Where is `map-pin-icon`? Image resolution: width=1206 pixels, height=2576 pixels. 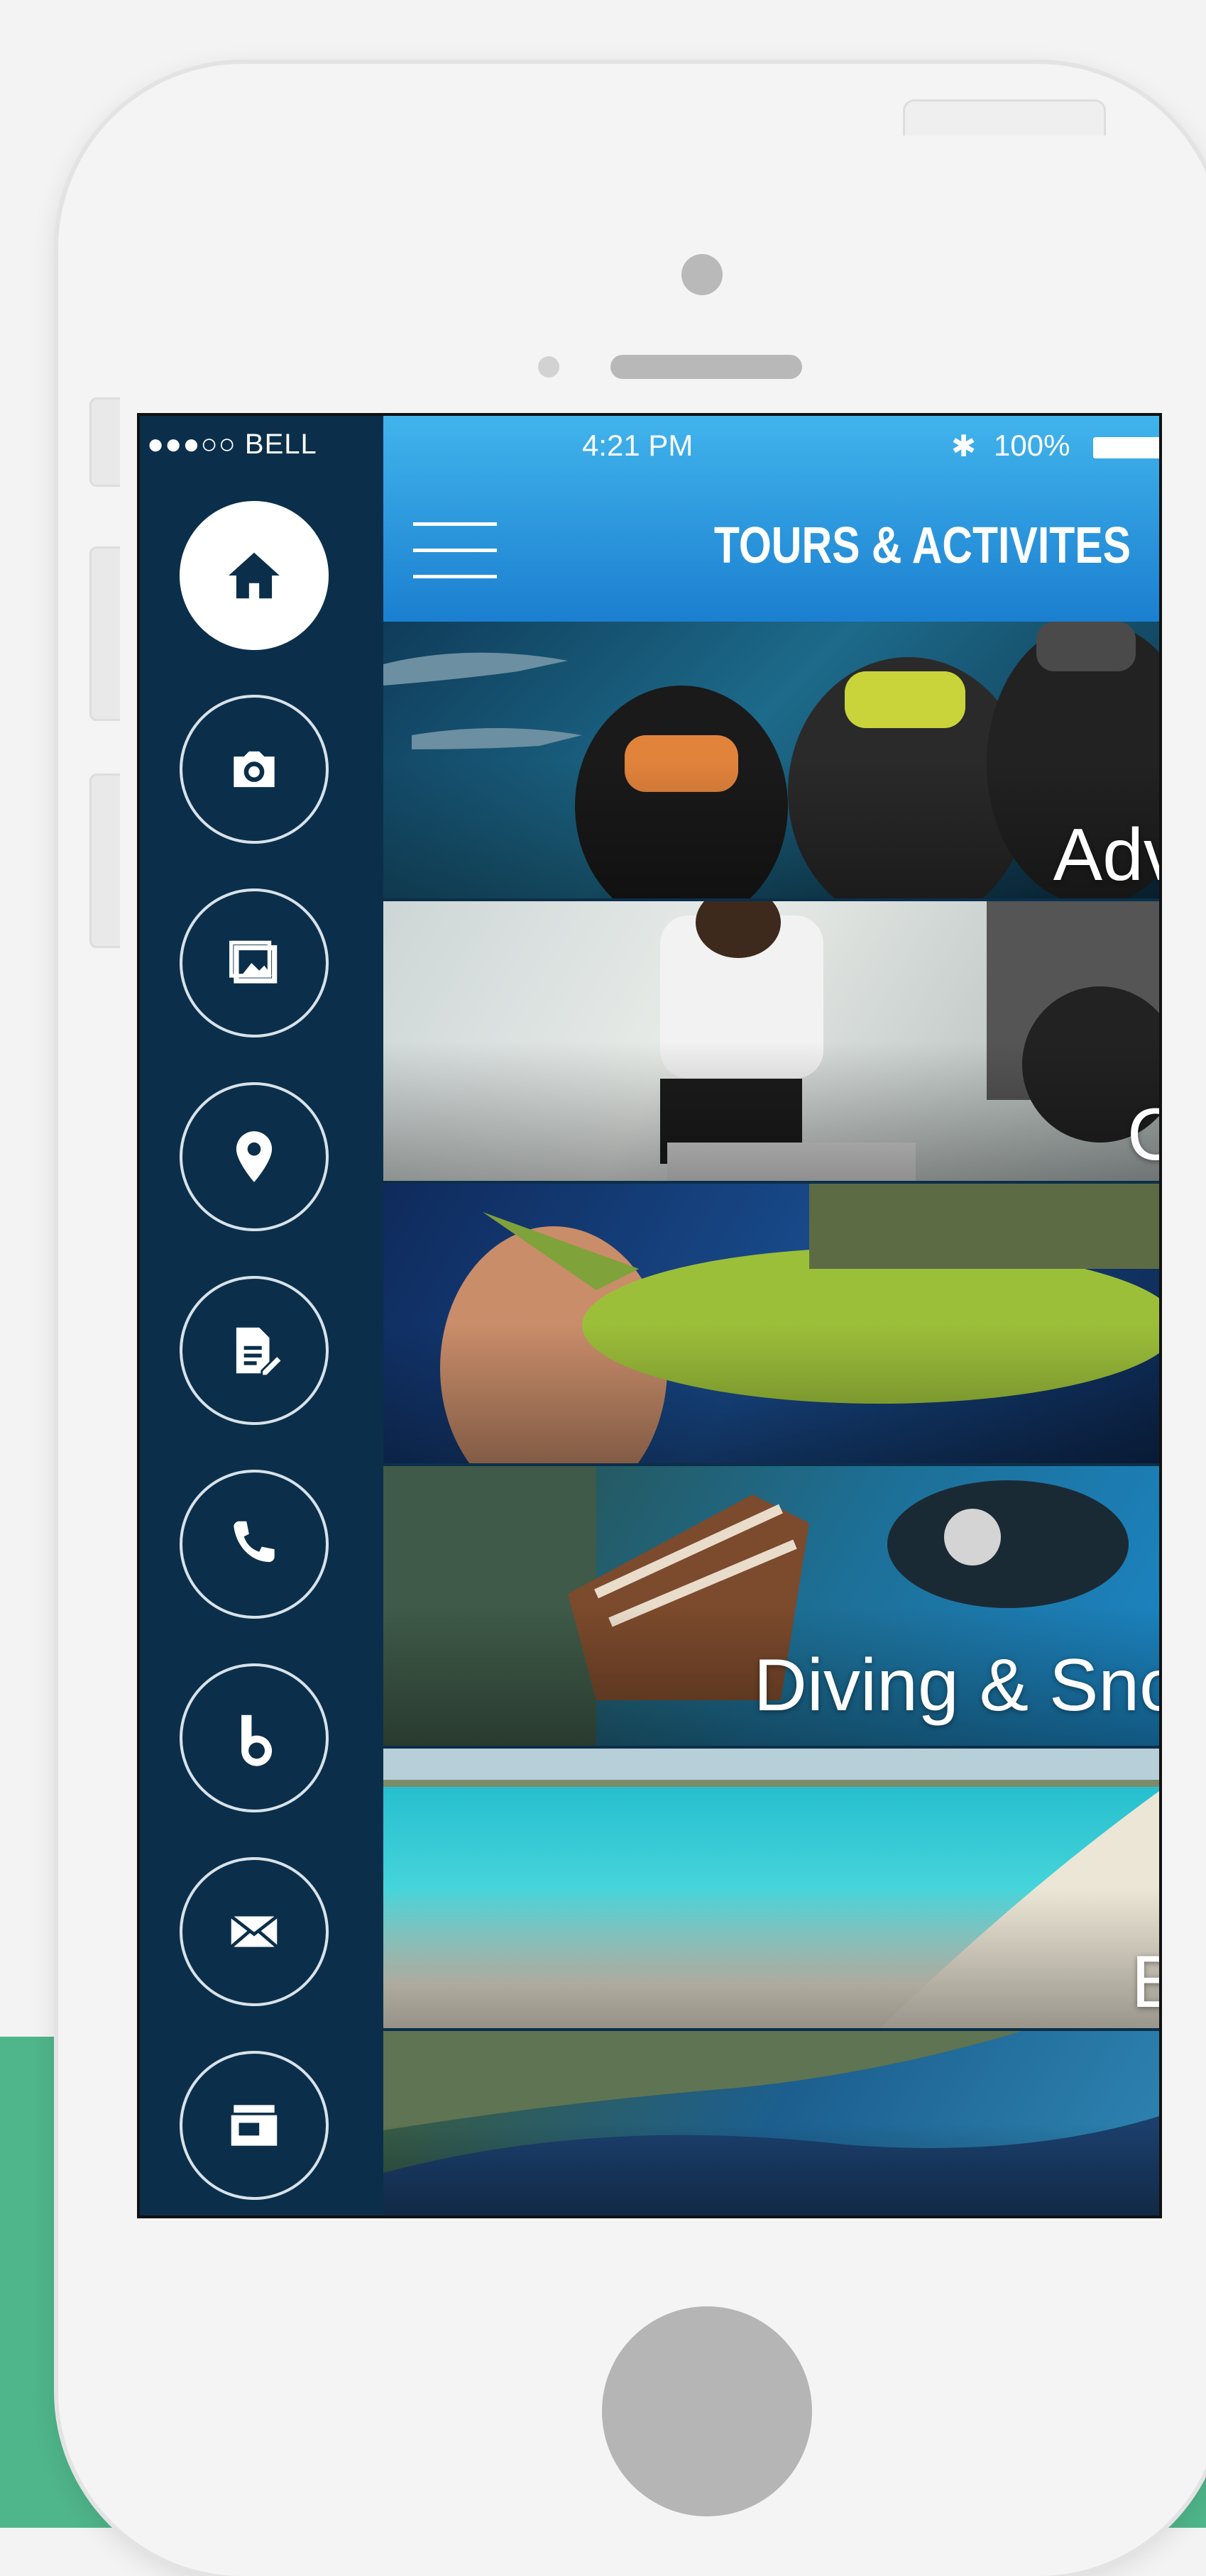
map-pin-icon is located at coordinates (255, 1156).